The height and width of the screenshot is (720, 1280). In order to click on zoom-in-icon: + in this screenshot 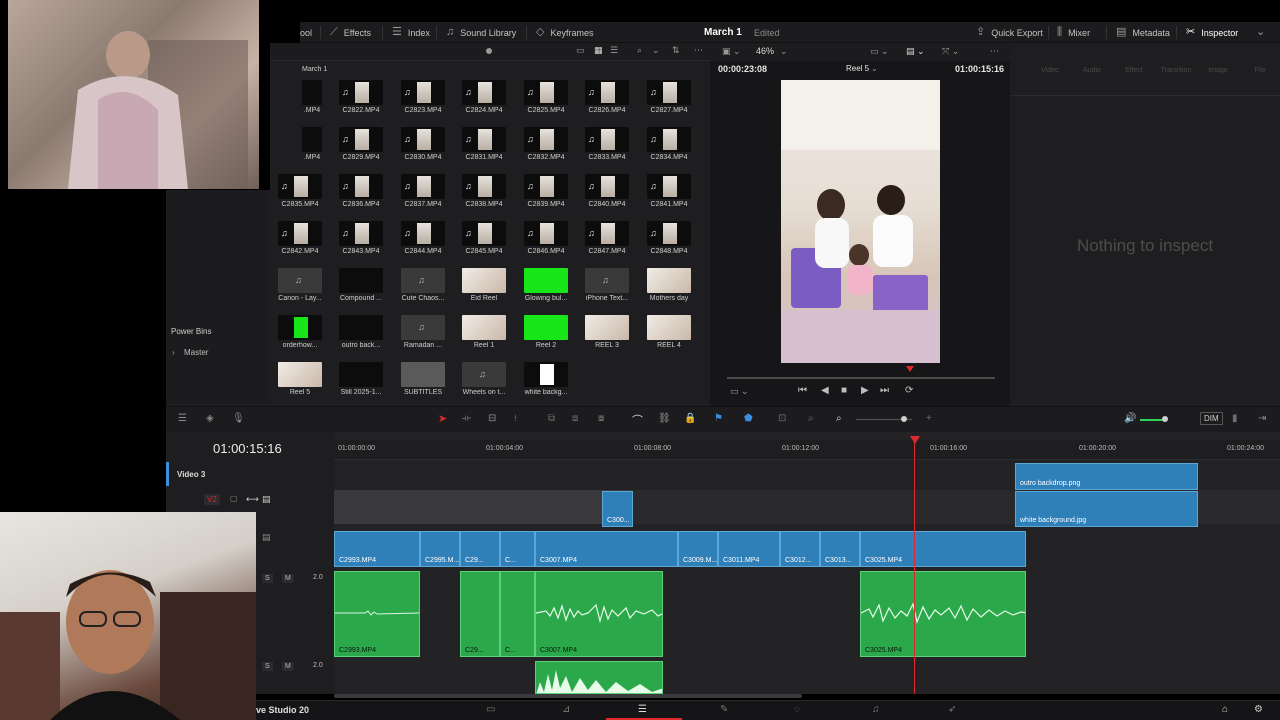, I will do `click(929, 418)`.